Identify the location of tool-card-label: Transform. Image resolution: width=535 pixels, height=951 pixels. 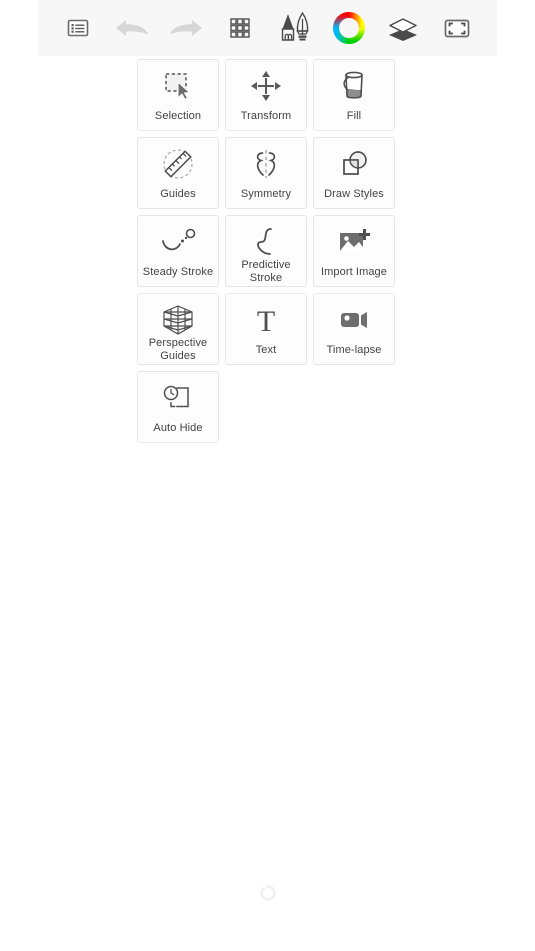
(266, 116).